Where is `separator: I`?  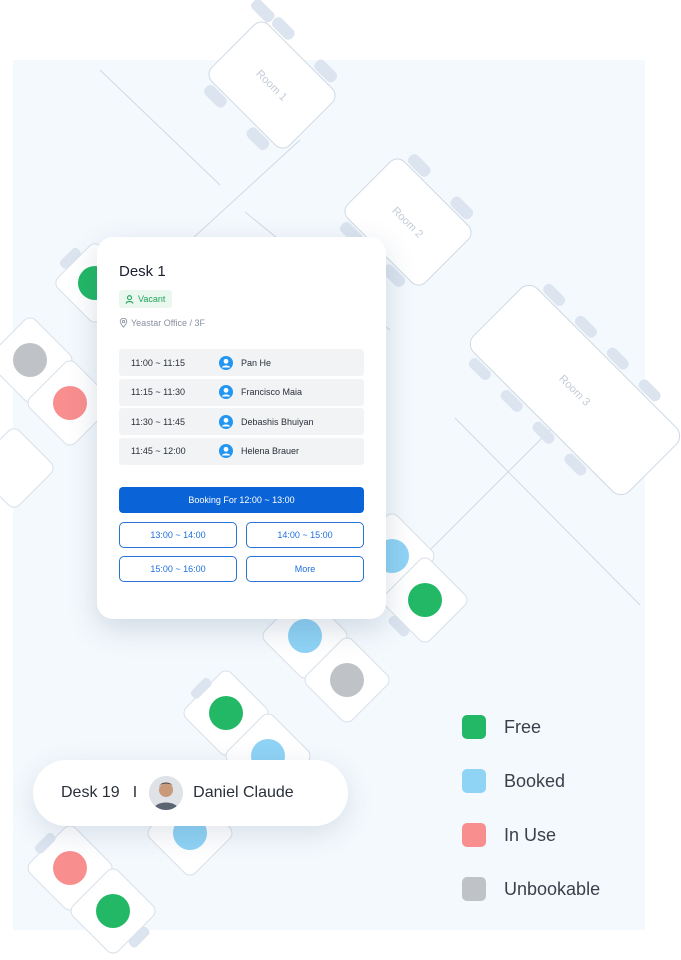 separator: I is located at coordinates (135, 792).